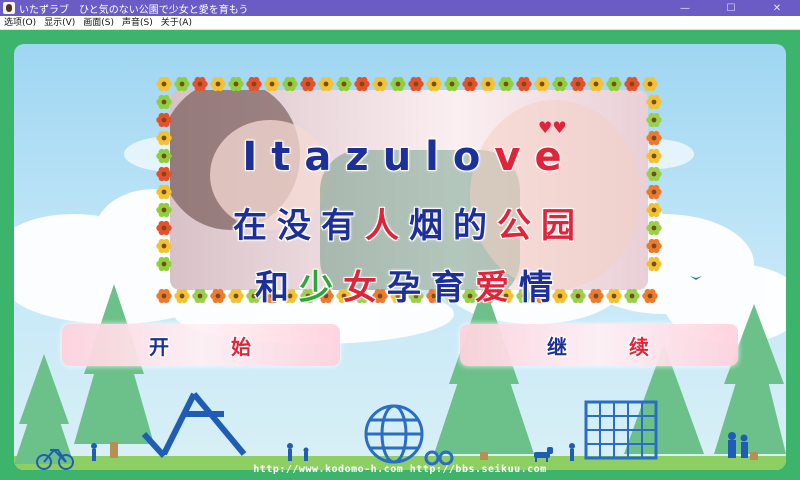  What do you see at coordinates (277, 288) in the screenshot?
I see `title-char: 和` at bounding box center [277, 288].